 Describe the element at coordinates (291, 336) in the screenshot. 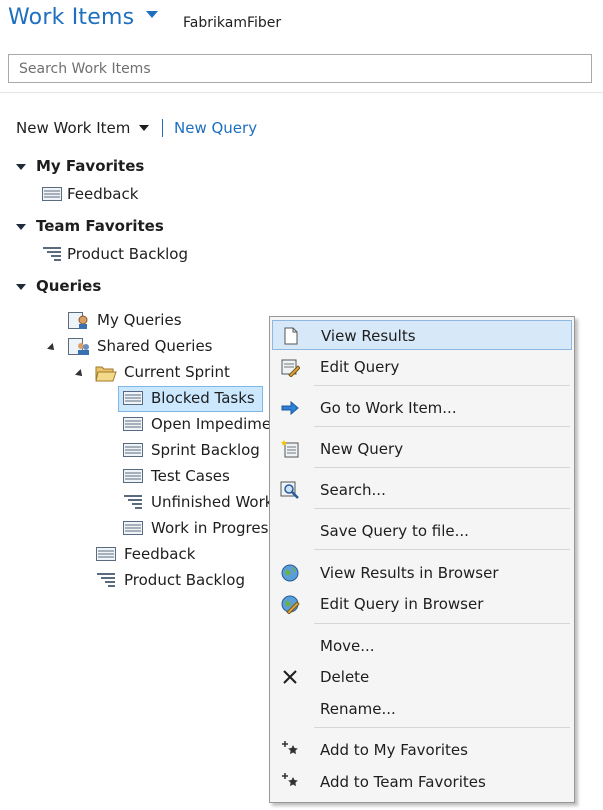

I see `document-icon` at that location.